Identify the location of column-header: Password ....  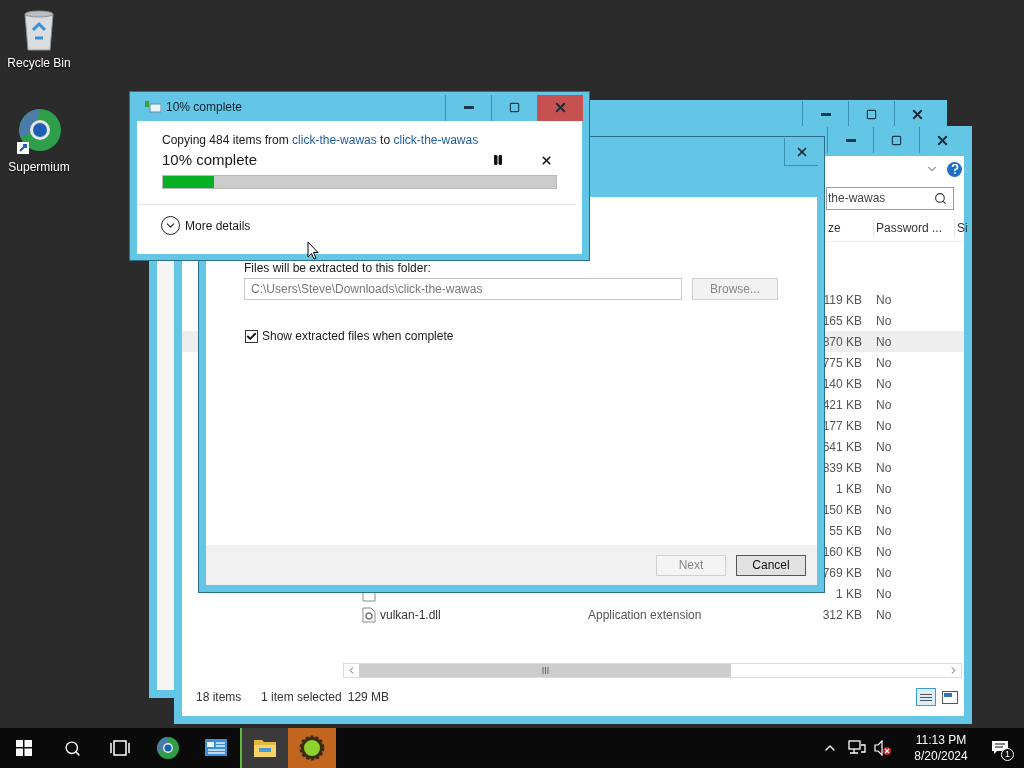
(914, 227).